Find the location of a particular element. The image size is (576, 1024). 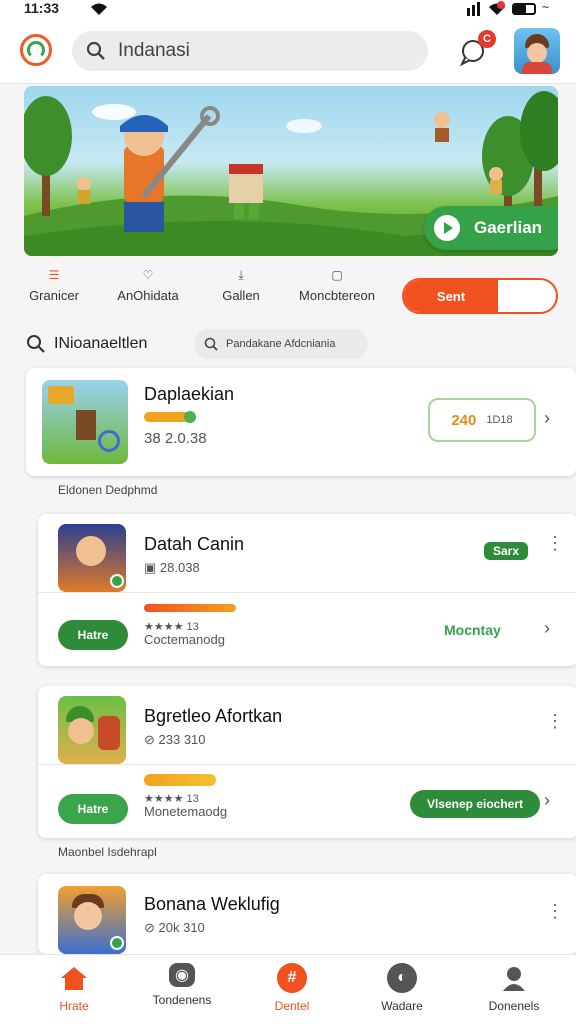

toggle-active-label: Sent is located at coordinates (451, 296).